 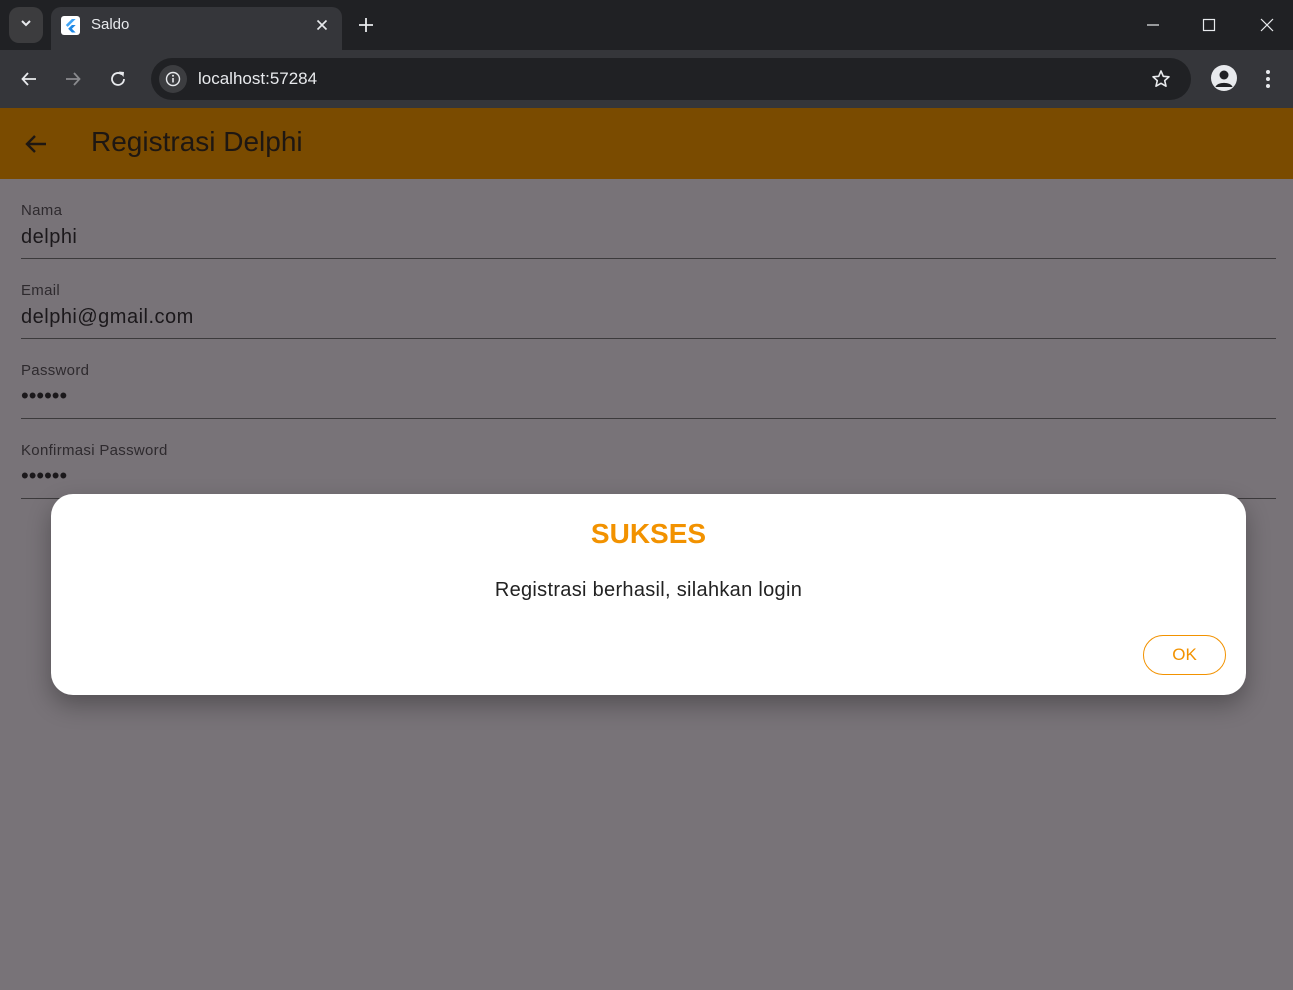 I want to click on field-value: delphi@gmail.com, so click(x=107, y=317).